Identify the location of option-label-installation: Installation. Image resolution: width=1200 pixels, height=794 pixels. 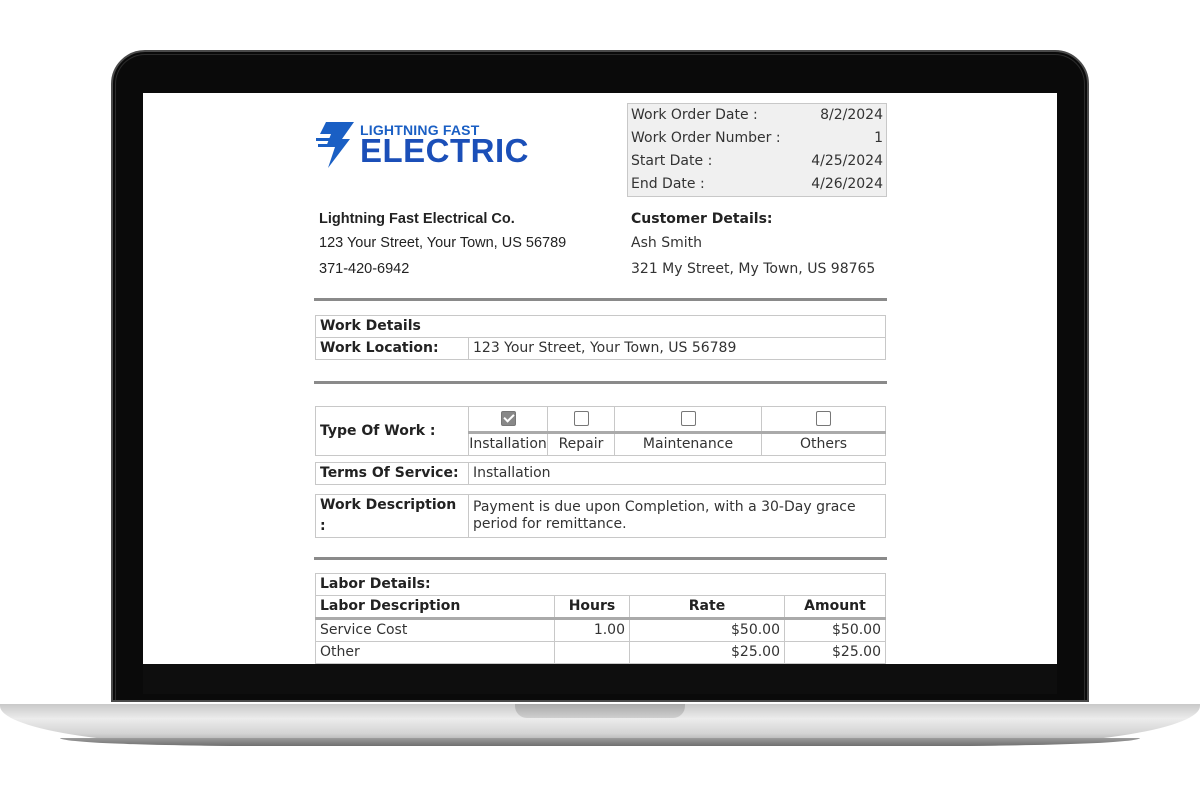
(508, 443).